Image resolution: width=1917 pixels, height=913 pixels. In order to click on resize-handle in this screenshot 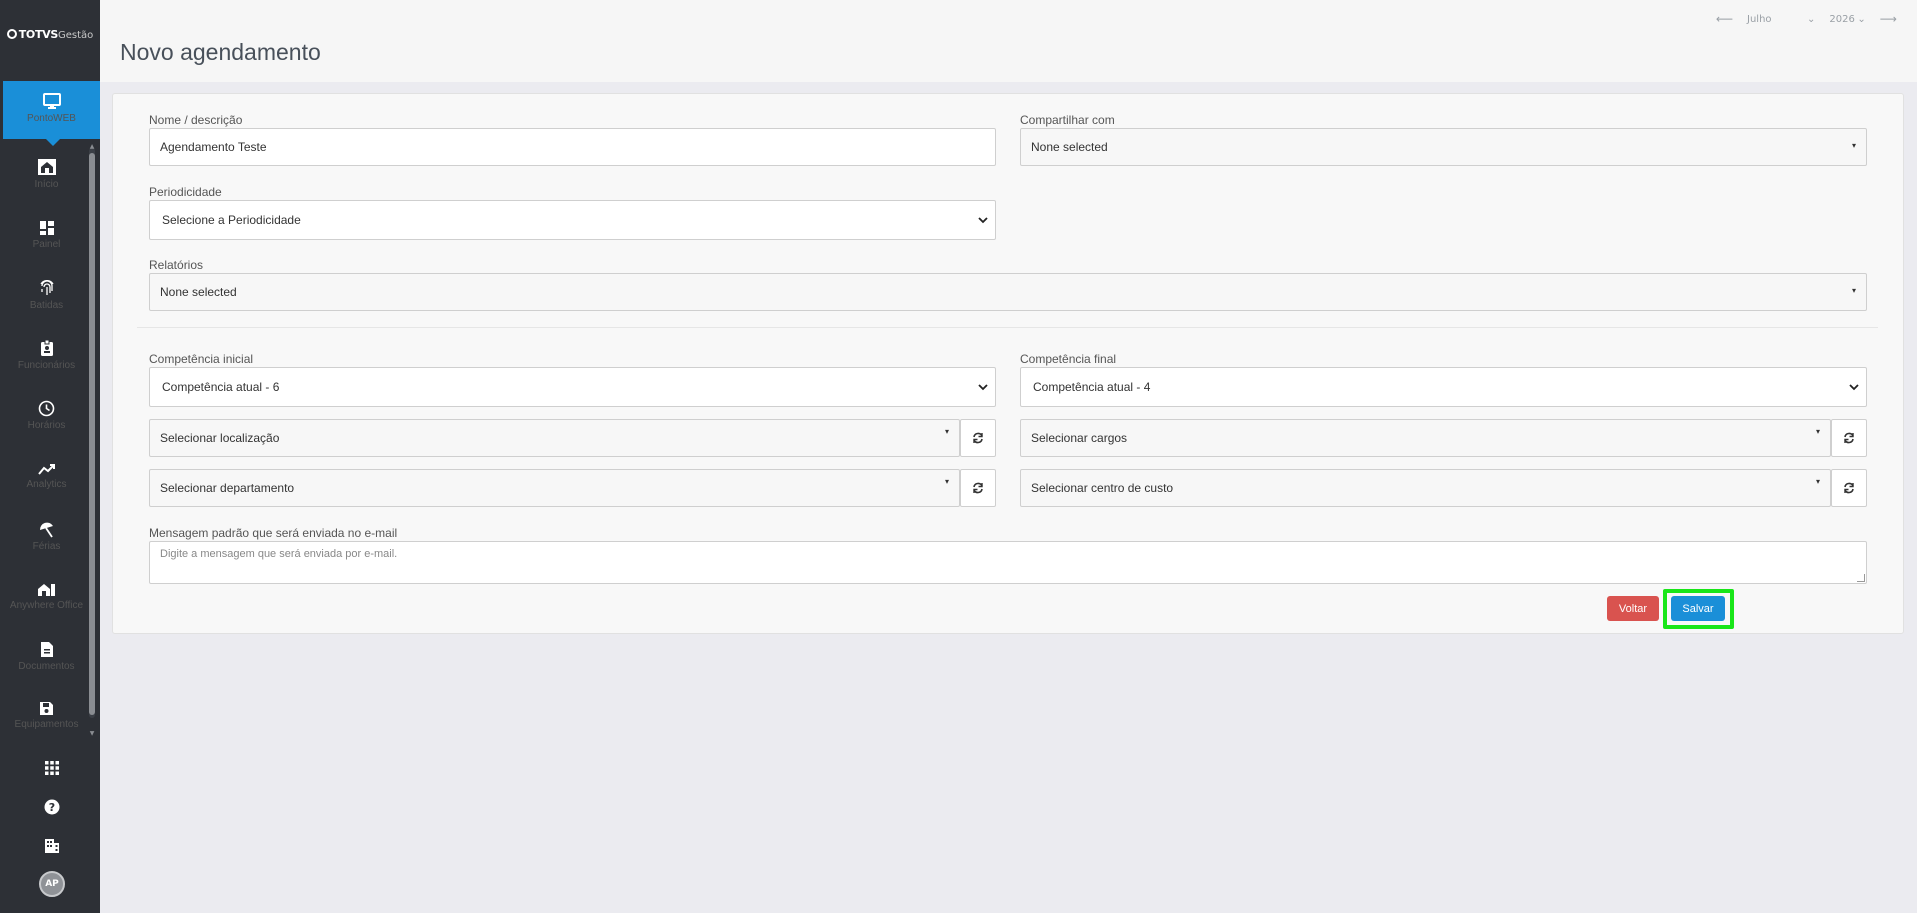, I will do `click(1861, 578)`.